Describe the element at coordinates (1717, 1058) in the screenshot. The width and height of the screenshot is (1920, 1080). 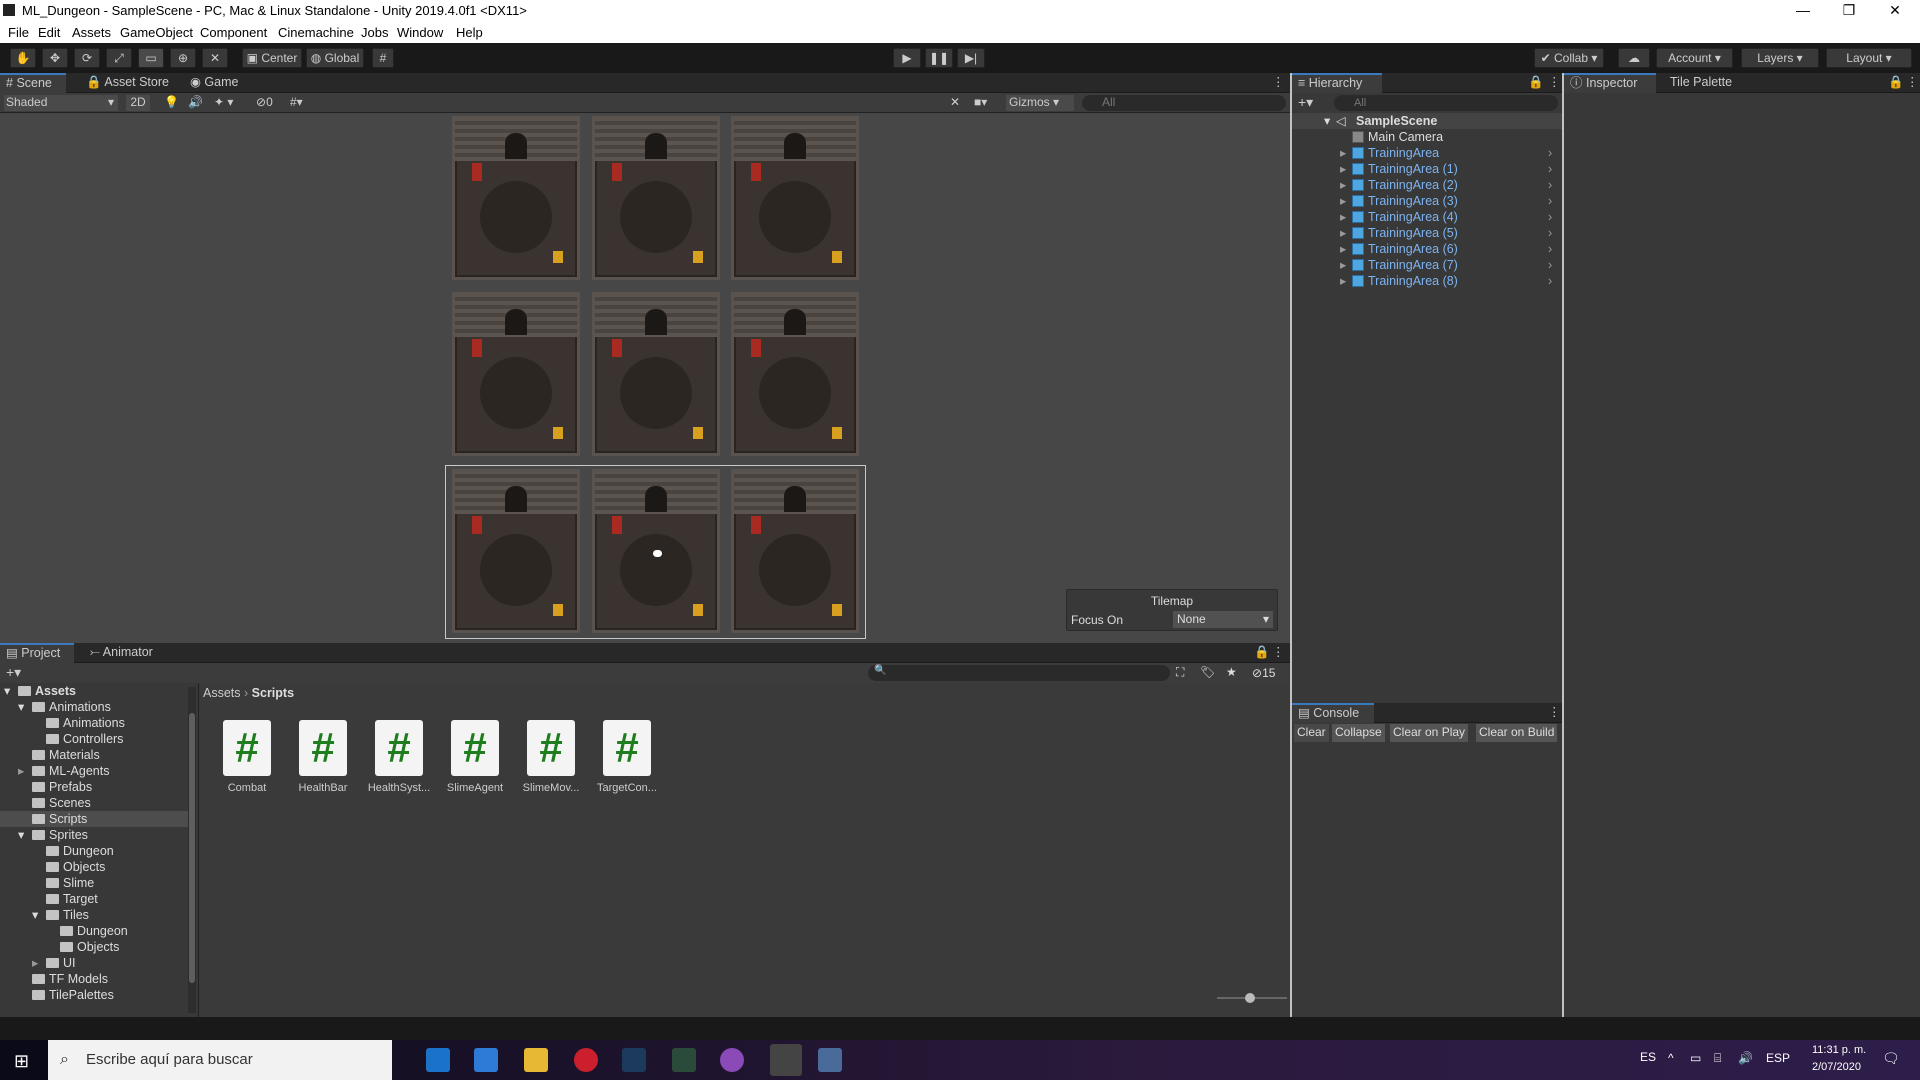
I see `network-icon: ⌸` at that location.